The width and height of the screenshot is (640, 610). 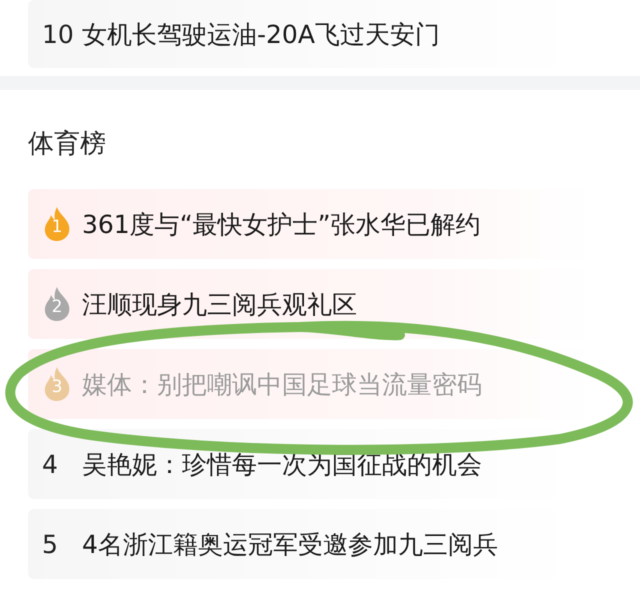 What do you see at coordinates (261, 34) in the screenshot?
I see `news-title: 女机长驾驶运油-20A飞过天安门` at bounding box center [261, 34].